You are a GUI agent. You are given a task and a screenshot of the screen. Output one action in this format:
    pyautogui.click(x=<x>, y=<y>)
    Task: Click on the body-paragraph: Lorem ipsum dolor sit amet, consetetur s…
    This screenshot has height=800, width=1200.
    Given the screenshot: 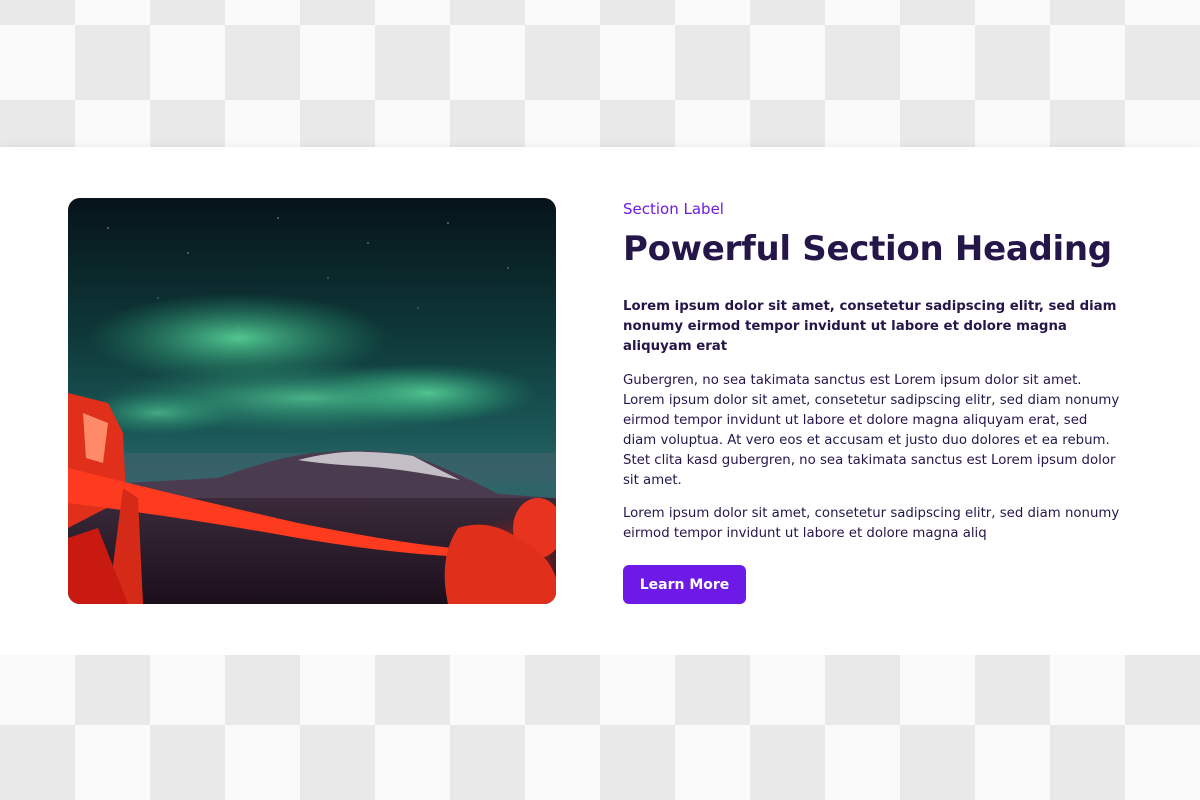 What is the action you would take?
    pyautogui.click(x=871, y=523)
    